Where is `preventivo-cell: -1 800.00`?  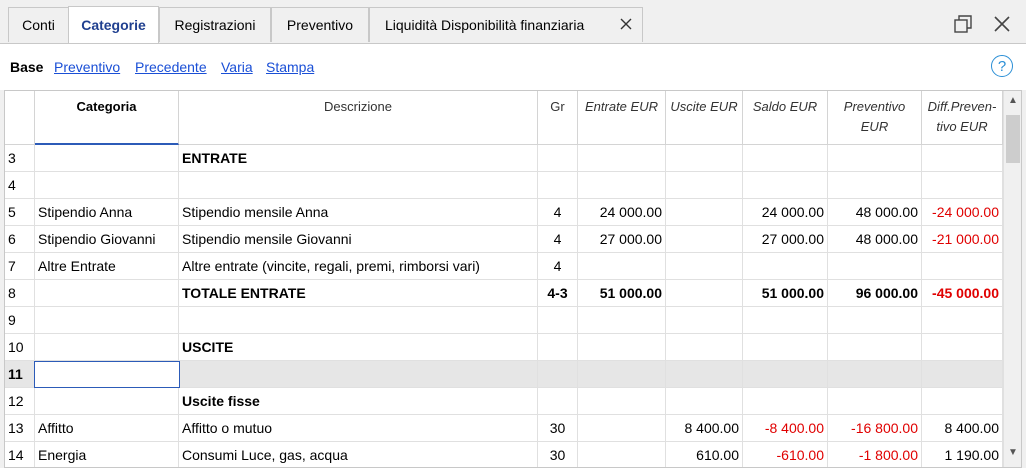
preventivo-cell: -1 800.00 is located at coordinates (875, 454).